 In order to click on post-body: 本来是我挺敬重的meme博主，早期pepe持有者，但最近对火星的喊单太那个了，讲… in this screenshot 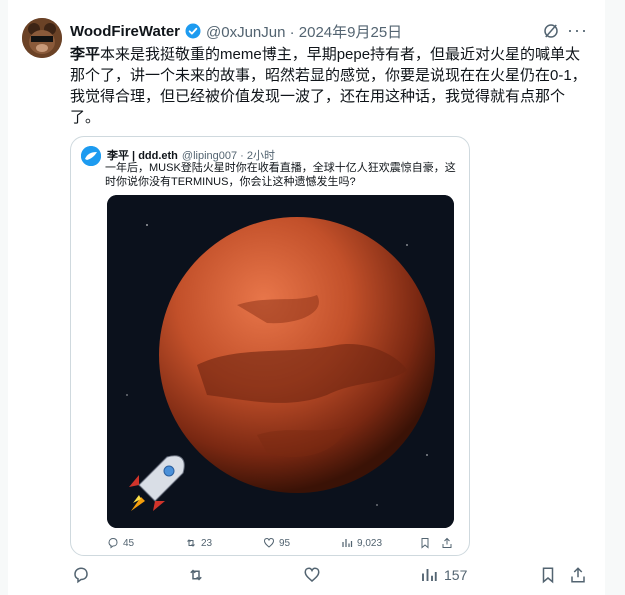, I will do `click(328, 86)`.